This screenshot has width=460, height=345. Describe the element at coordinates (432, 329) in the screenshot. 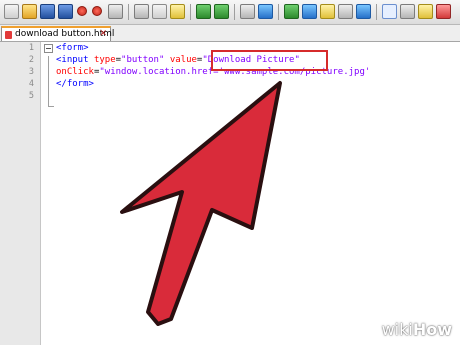

I see `watermark-how: How` at that location.